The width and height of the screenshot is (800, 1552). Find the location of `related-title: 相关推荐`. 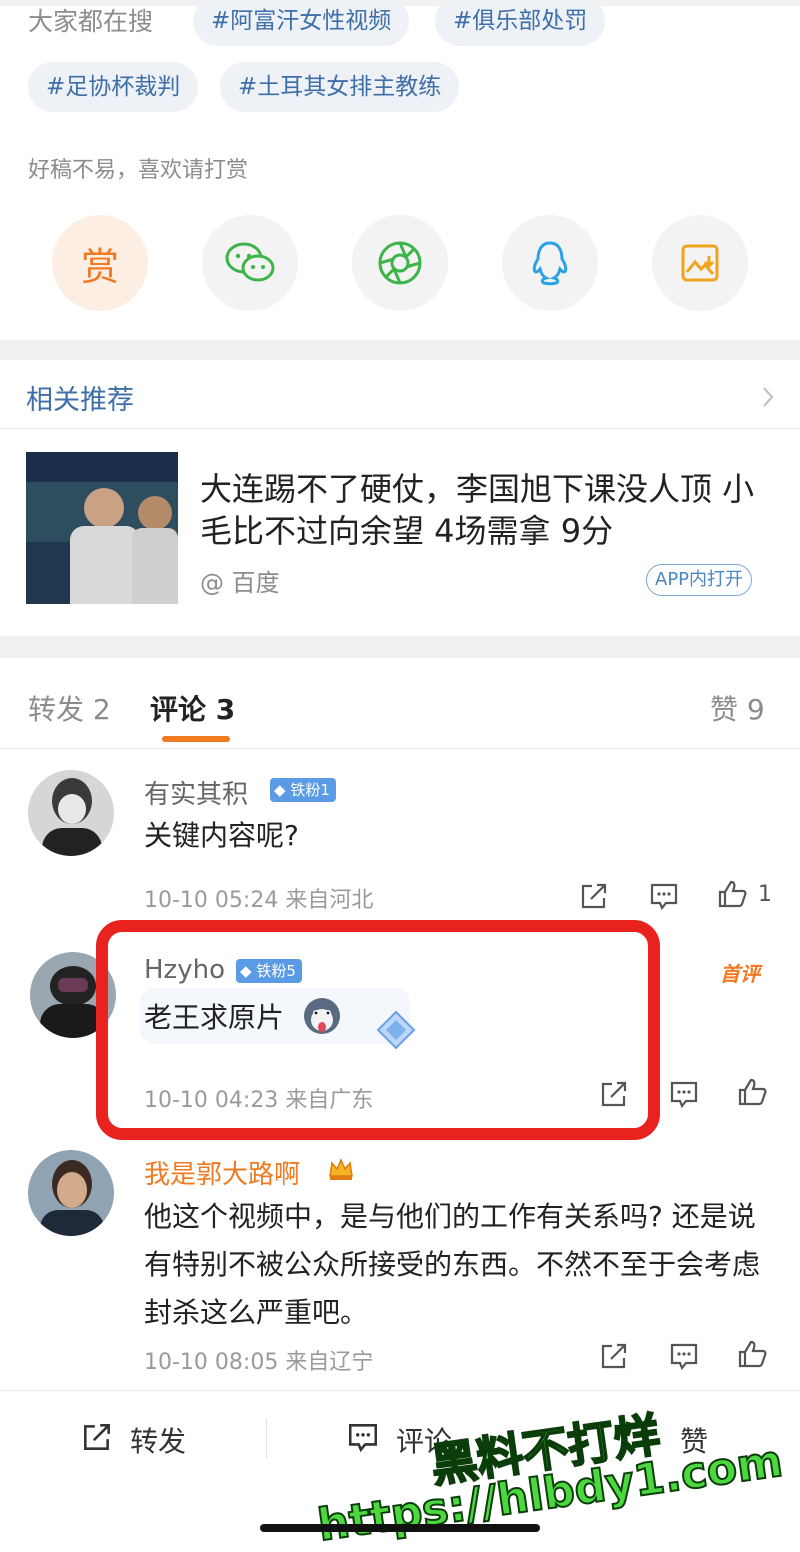

related-title: 相关推荐 is located at coordinates (80, 400).